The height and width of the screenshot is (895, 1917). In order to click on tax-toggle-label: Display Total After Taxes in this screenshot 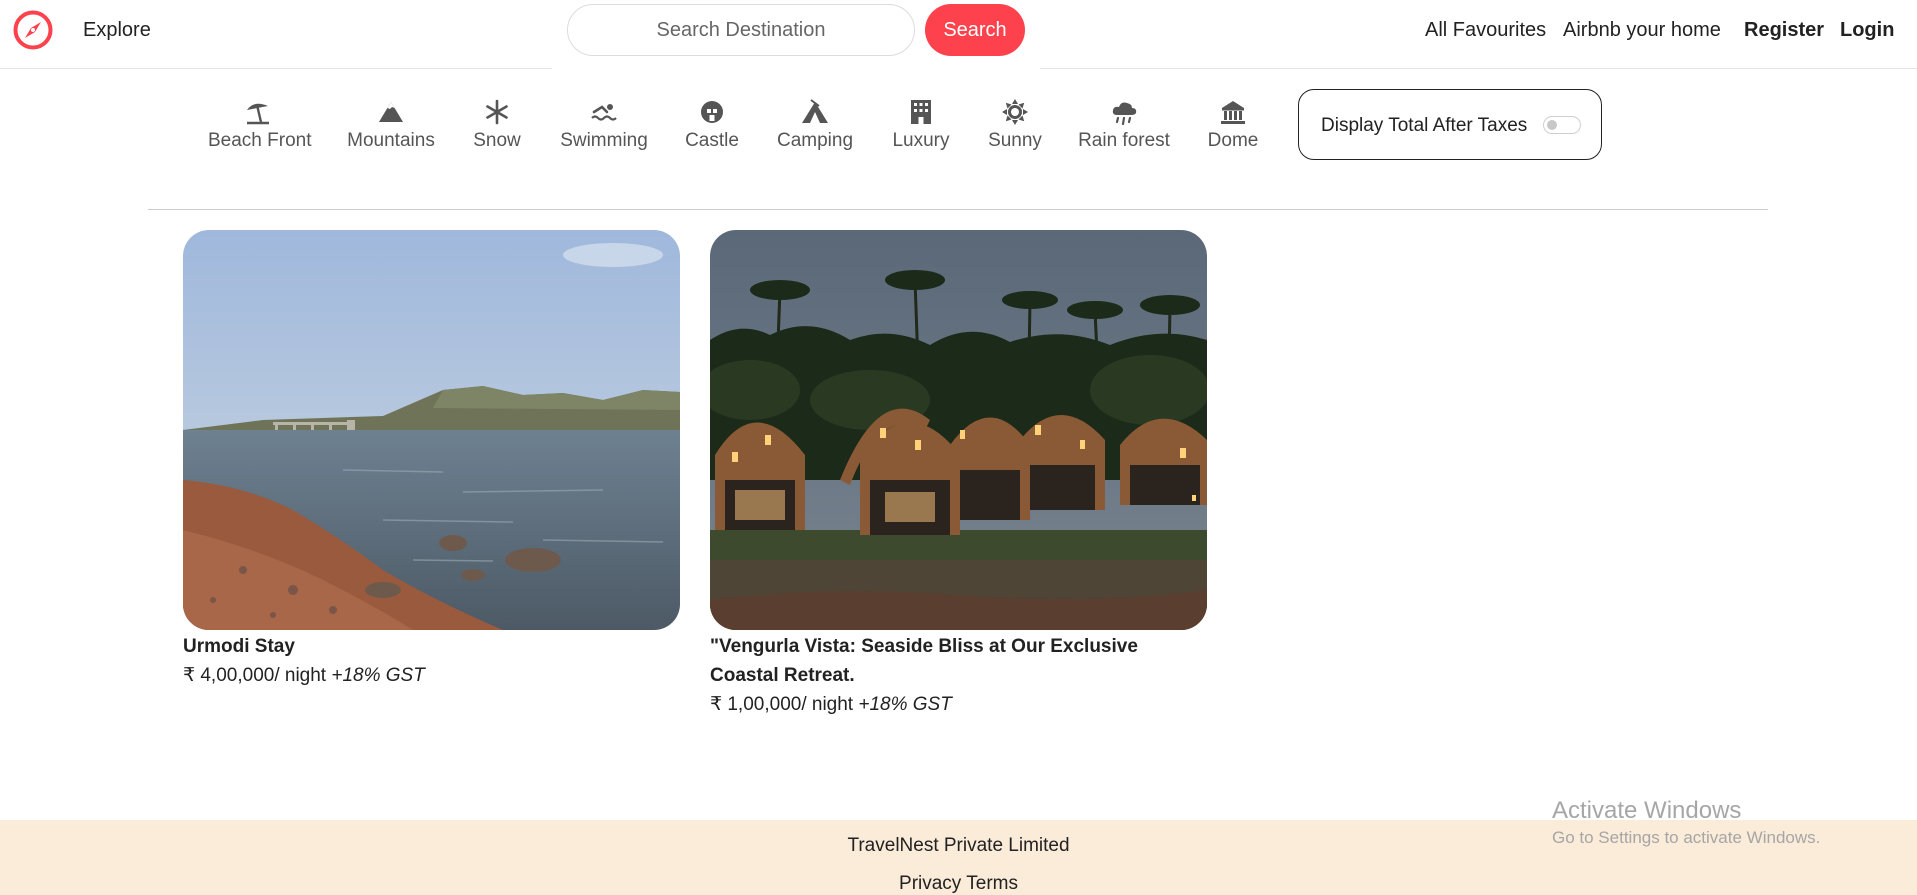, I will do `click(1424, 125)`.